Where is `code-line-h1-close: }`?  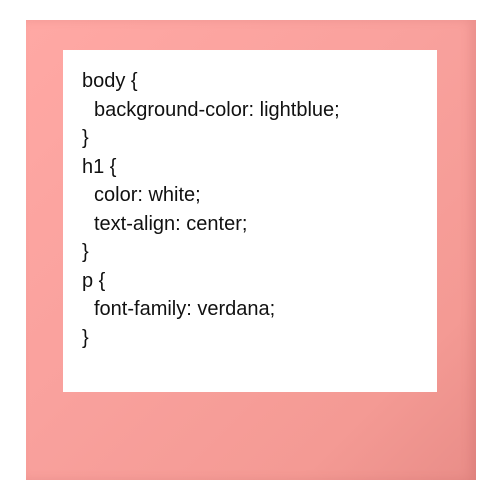
code-line-h1-close: } is located at coordinates (85, 252).